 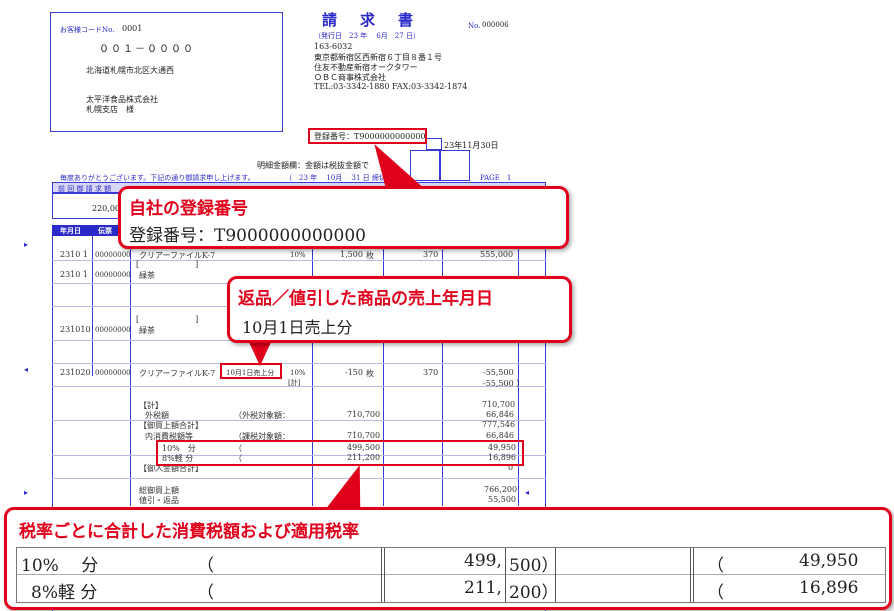 I want to click on tax-rate-callout-title: 税率ごとに合計した消費税額および適用税率, so click(x=189, y=532).